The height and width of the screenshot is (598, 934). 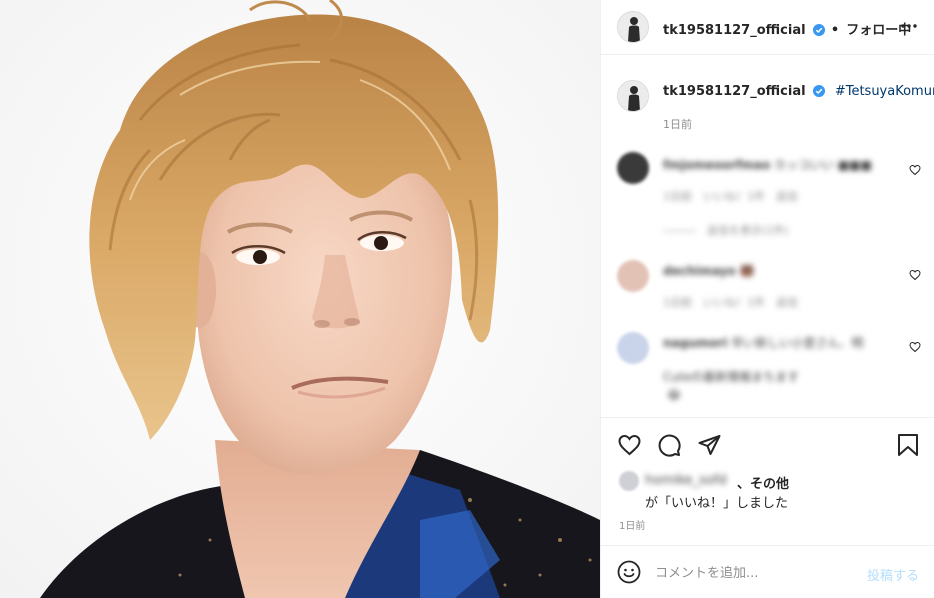 I want to click on comment-text: dechimayo 🐻, so click(x=709, y=271).